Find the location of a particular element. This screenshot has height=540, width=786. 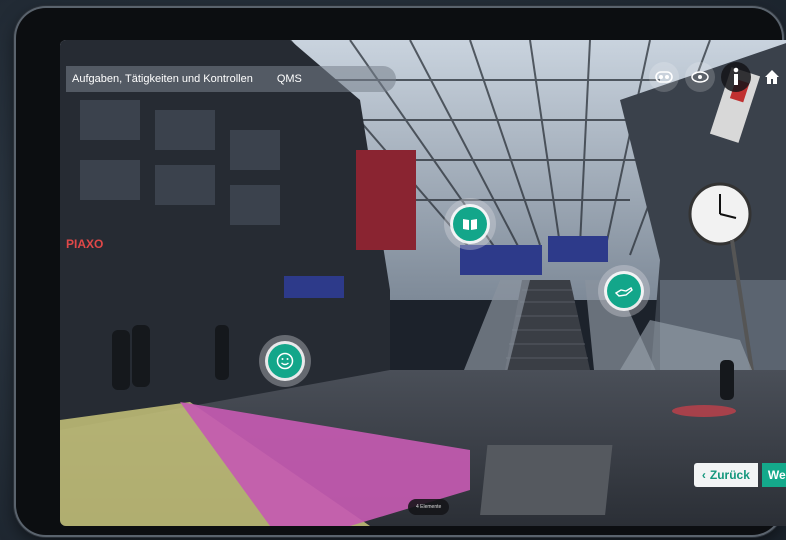

hand-icon is located at coordinates (624, 291).